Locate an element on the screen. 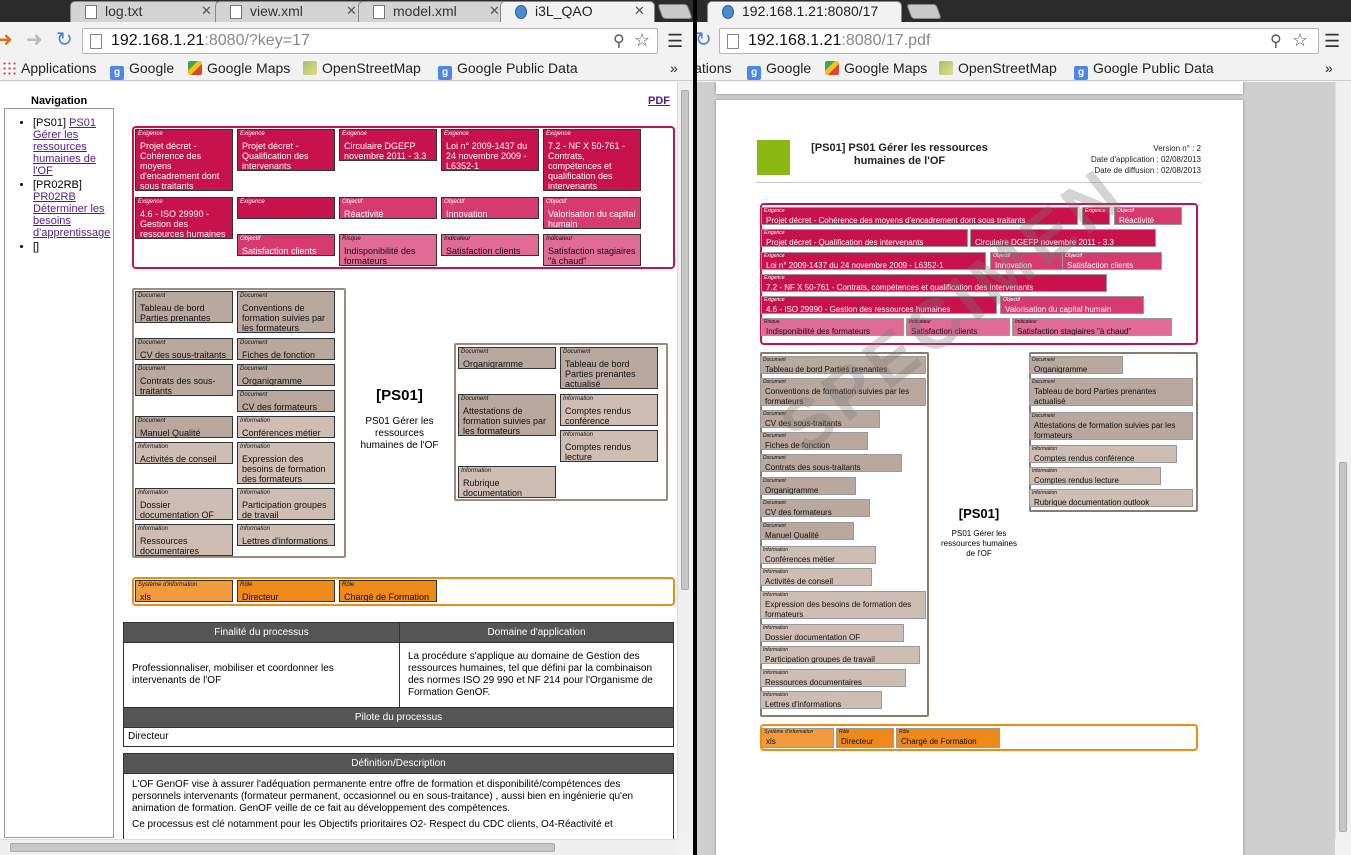  tab-strip: 192.168.1.21:8080/17 is located at coordinates (1024, 11).